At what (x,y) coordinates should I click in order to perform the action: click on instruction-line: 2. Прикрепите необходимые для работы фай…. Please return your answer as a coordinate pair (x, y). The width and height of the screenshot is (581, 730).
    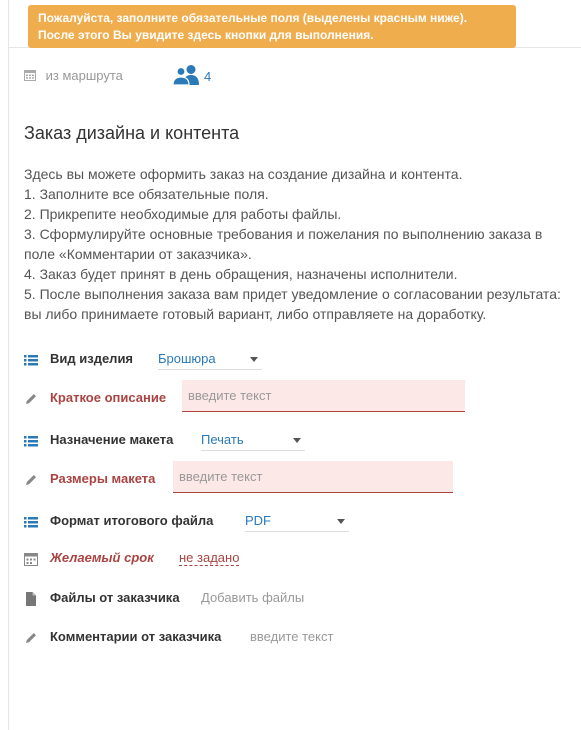
    Looking at the image, I should click on (183, 214).